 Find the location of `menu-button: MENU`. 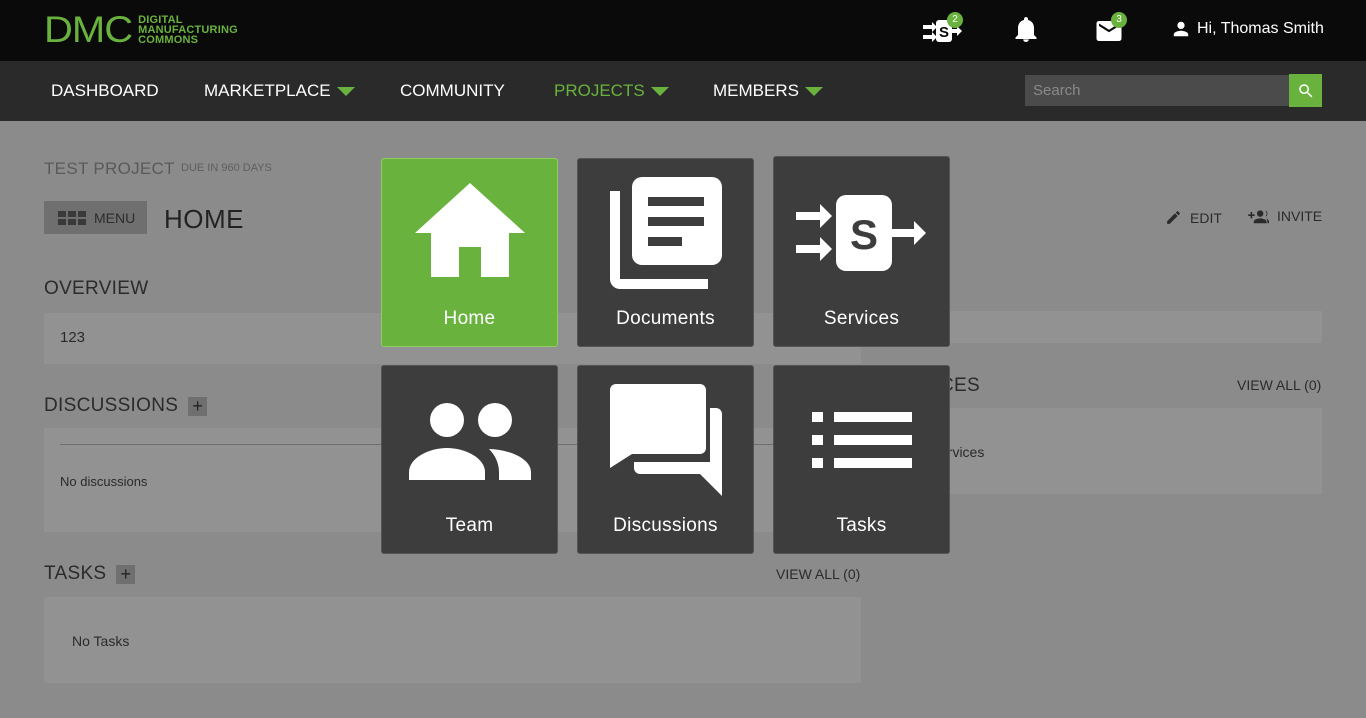

menu-button: MENU is located at coordinates (95, 217).